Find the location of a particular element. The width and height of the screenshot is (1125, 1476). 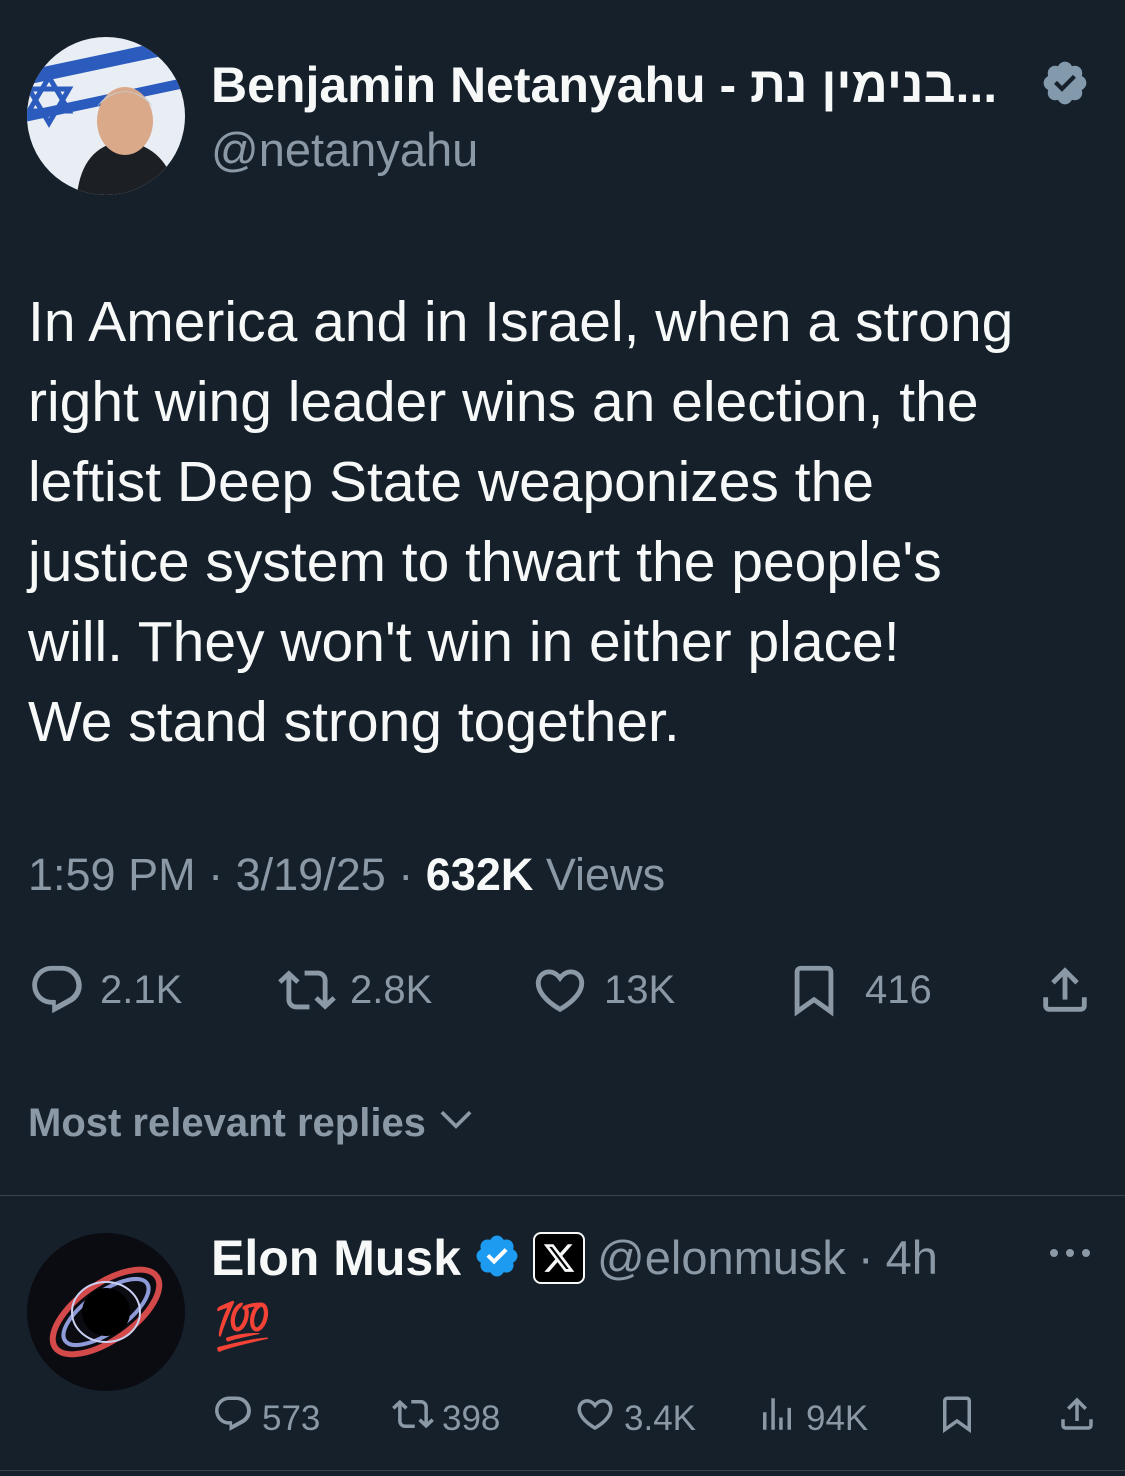

tweet-text-line: right wing leader wins an election, the is located at coordinates (503, 402).